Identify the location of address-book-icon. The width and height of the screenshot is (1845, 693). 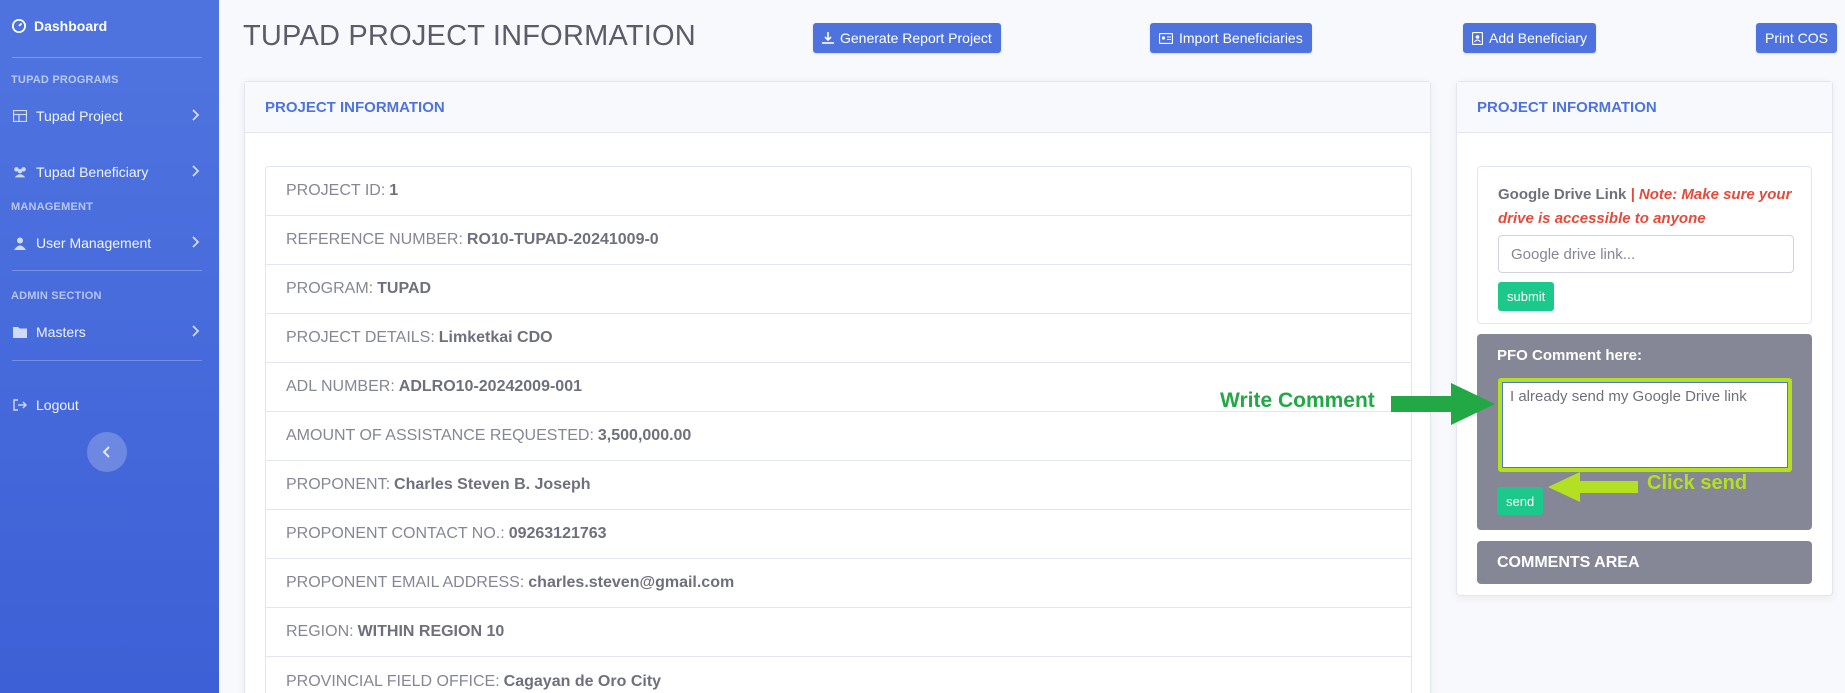
(1477, 38).